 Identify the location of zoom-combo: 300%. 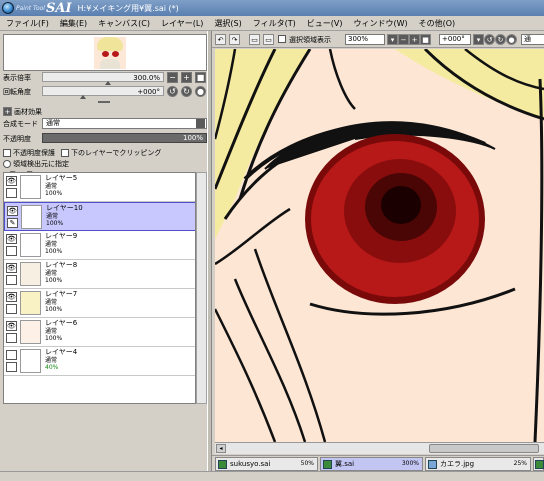
(365, 39).